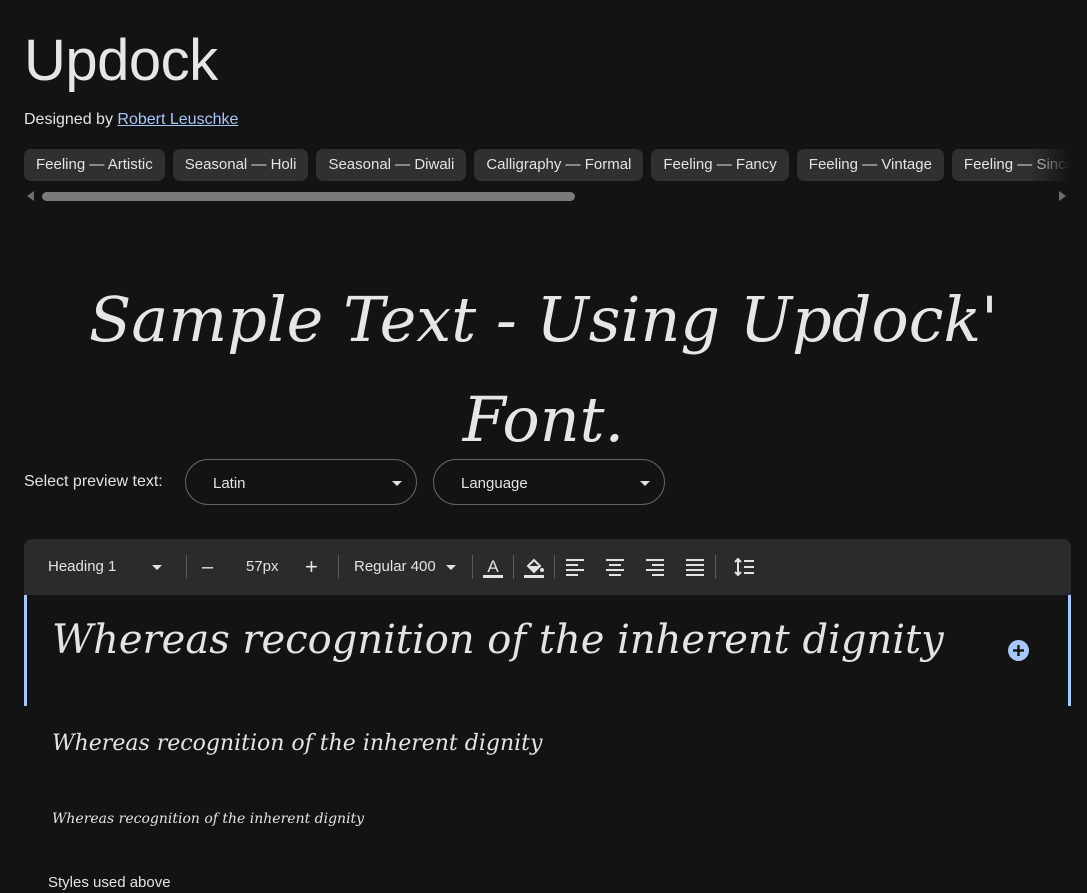 This screenshot has width=1087, height=893. What do you see at coordinates (207, 567) in the screenshot?
I see `decrease-size-button: –` at bounding box center [207, 567].